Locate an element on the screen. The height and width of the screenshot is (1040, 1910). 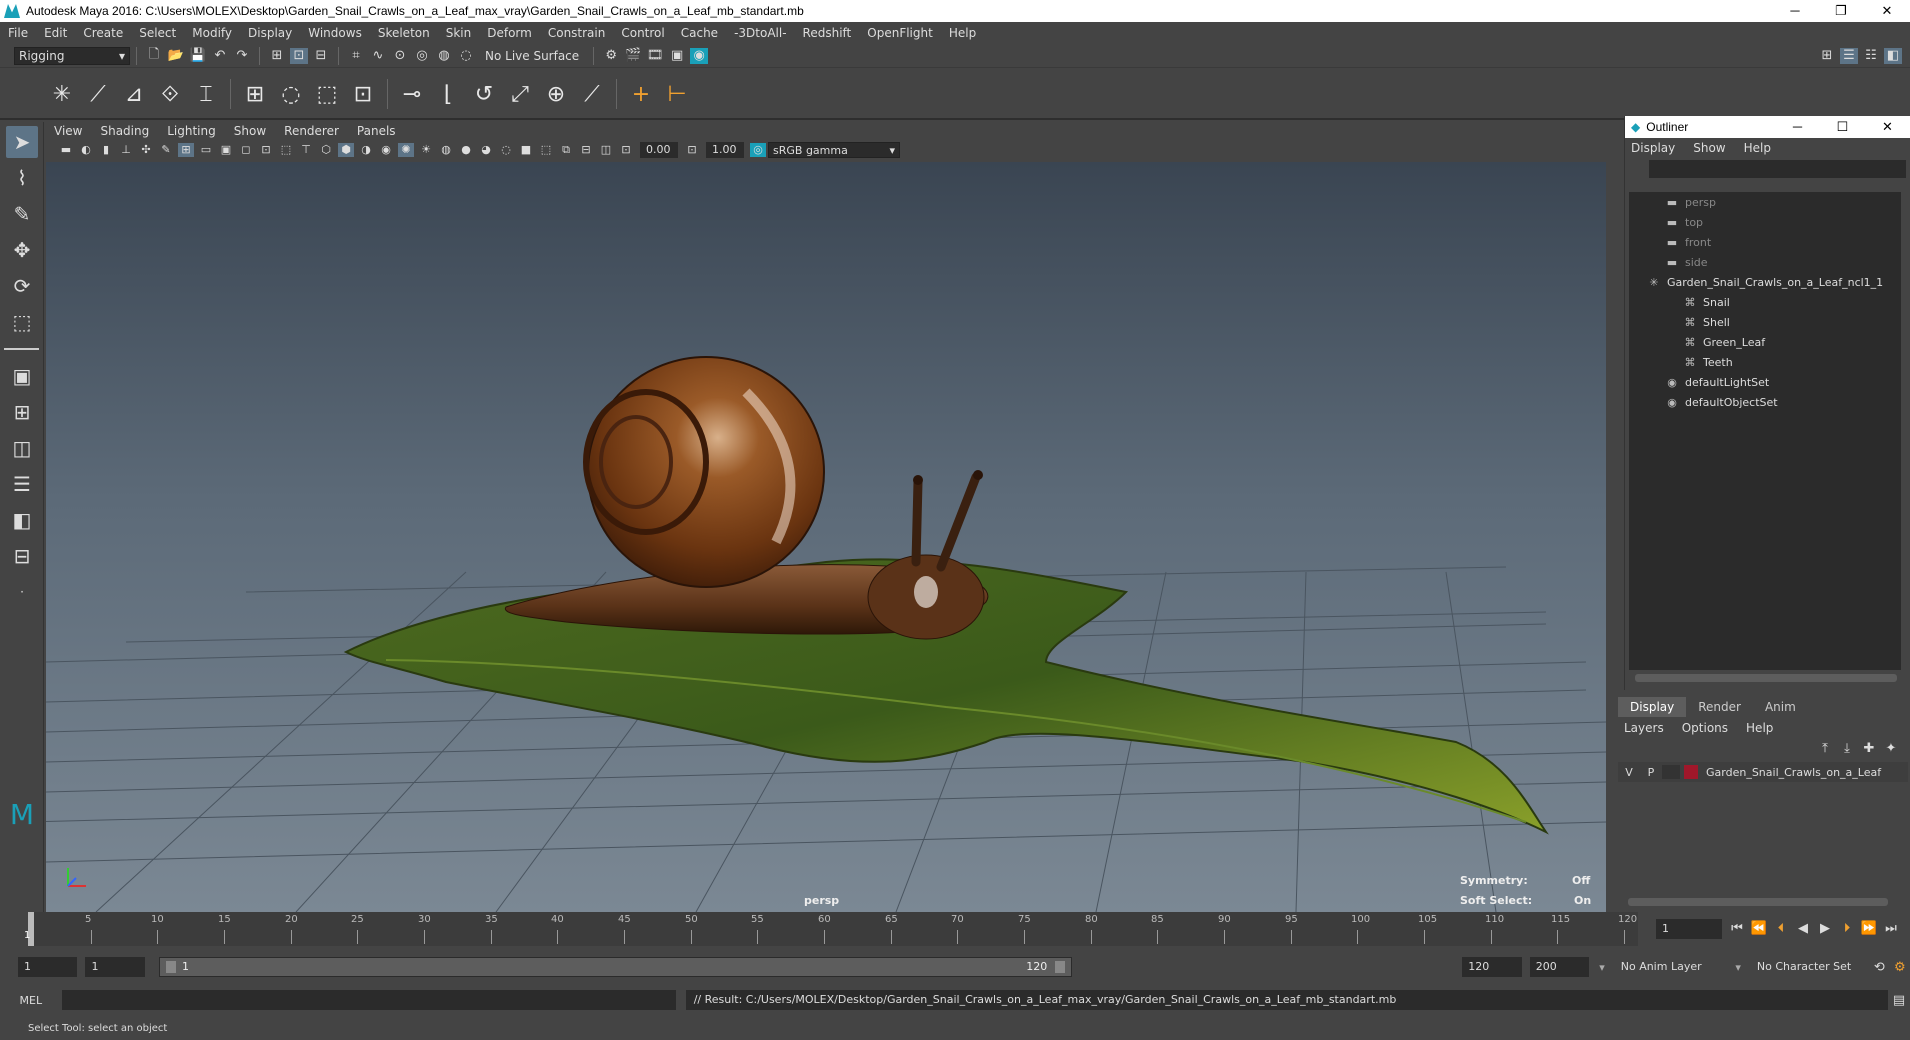
menu-3dtoall: -3DtoAll- is located at coordinates (760, 33).